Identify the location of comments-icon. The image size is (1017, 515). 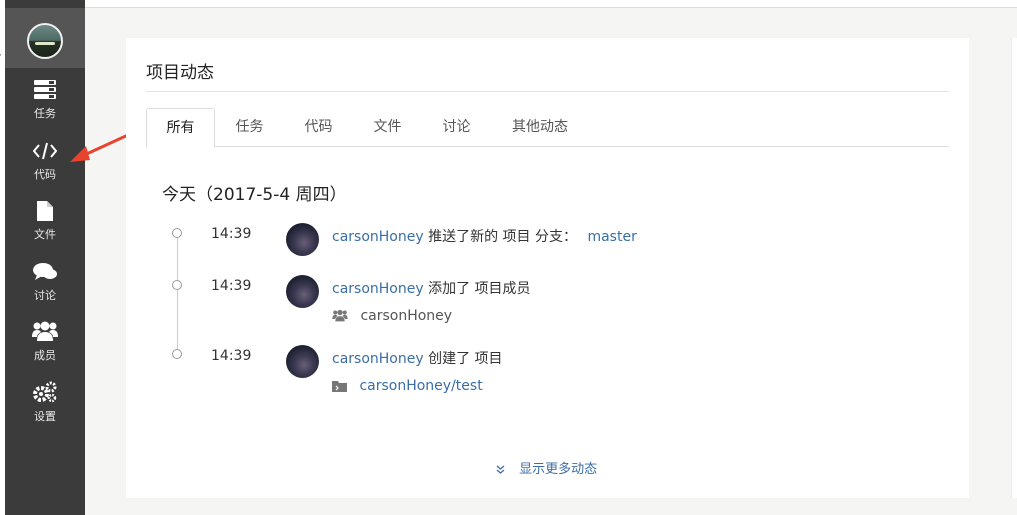
(45, 272).